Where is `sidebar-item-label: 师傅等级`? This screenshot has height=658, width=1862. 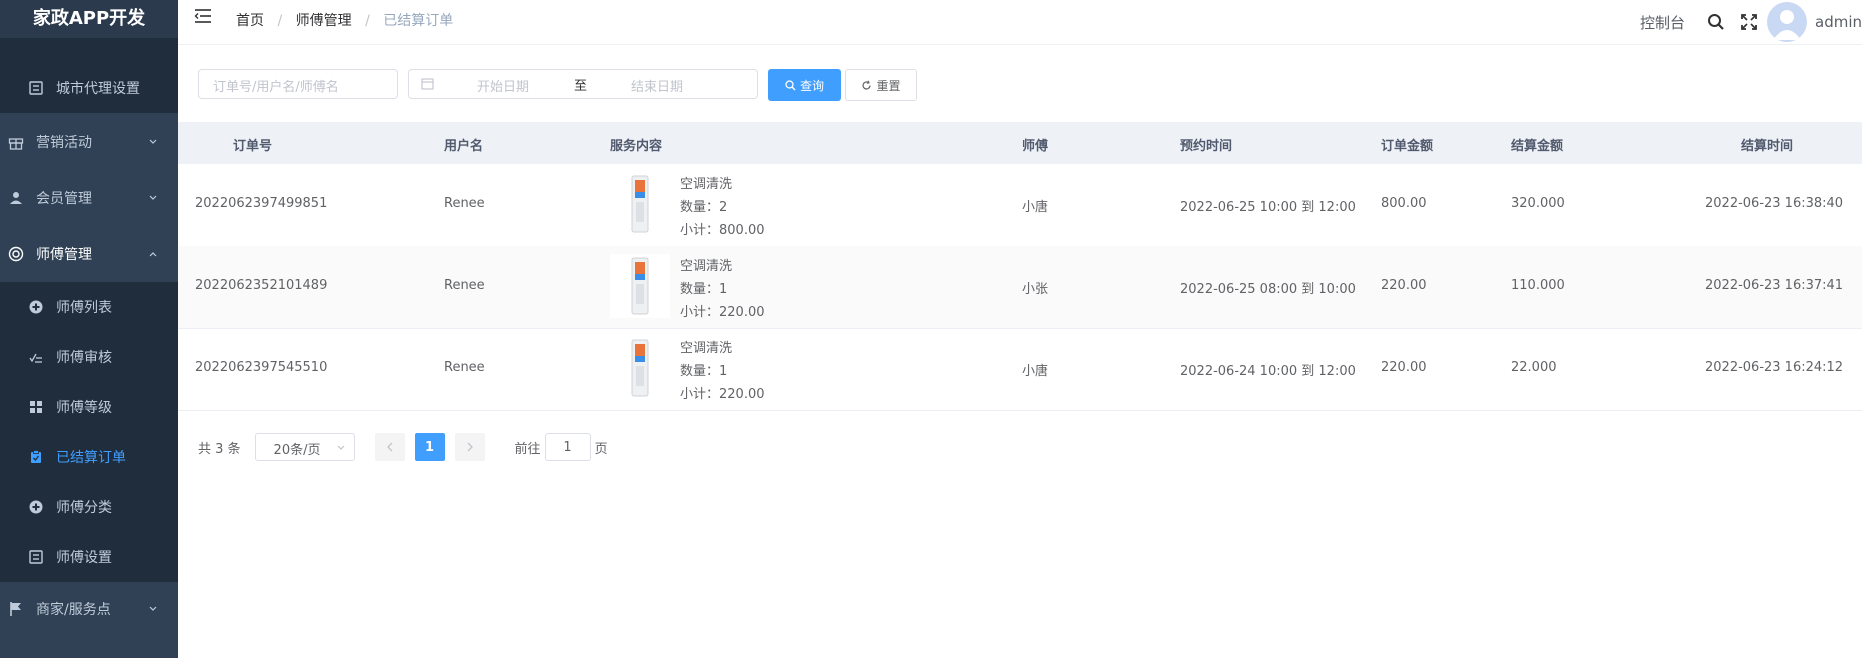 sidebar-item-label: 师傅等级 is located at coordinates (84, 408).